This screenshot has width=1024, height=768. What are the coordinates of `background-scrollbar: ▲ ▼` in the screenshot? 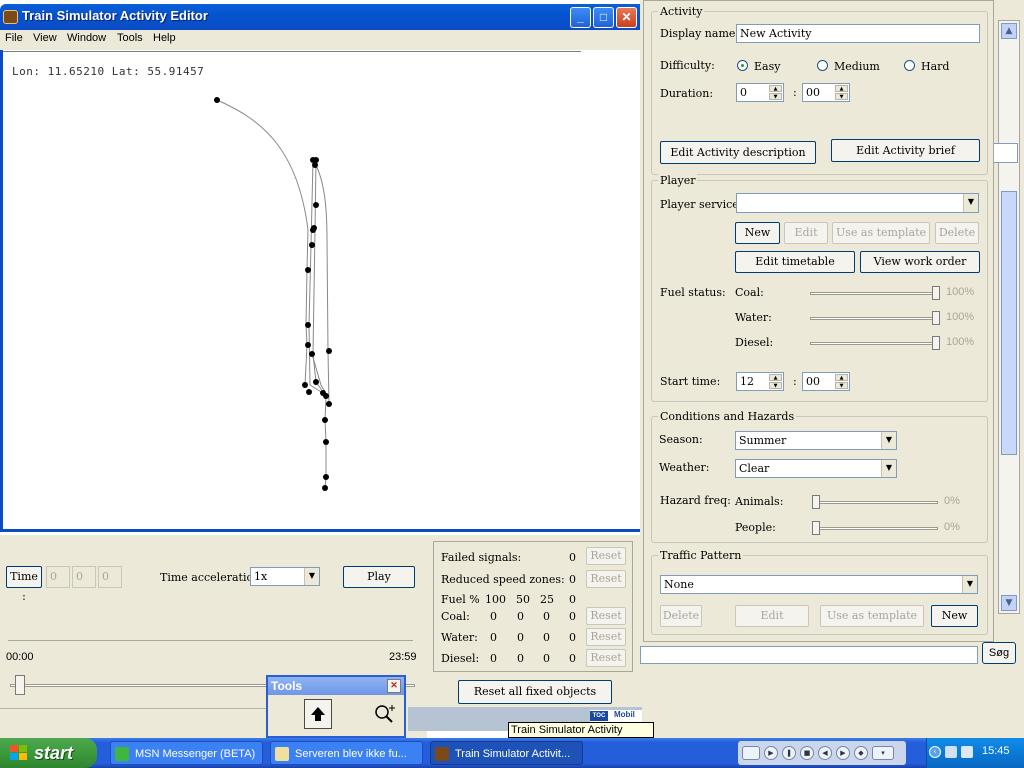 It's located at (1009, 317).